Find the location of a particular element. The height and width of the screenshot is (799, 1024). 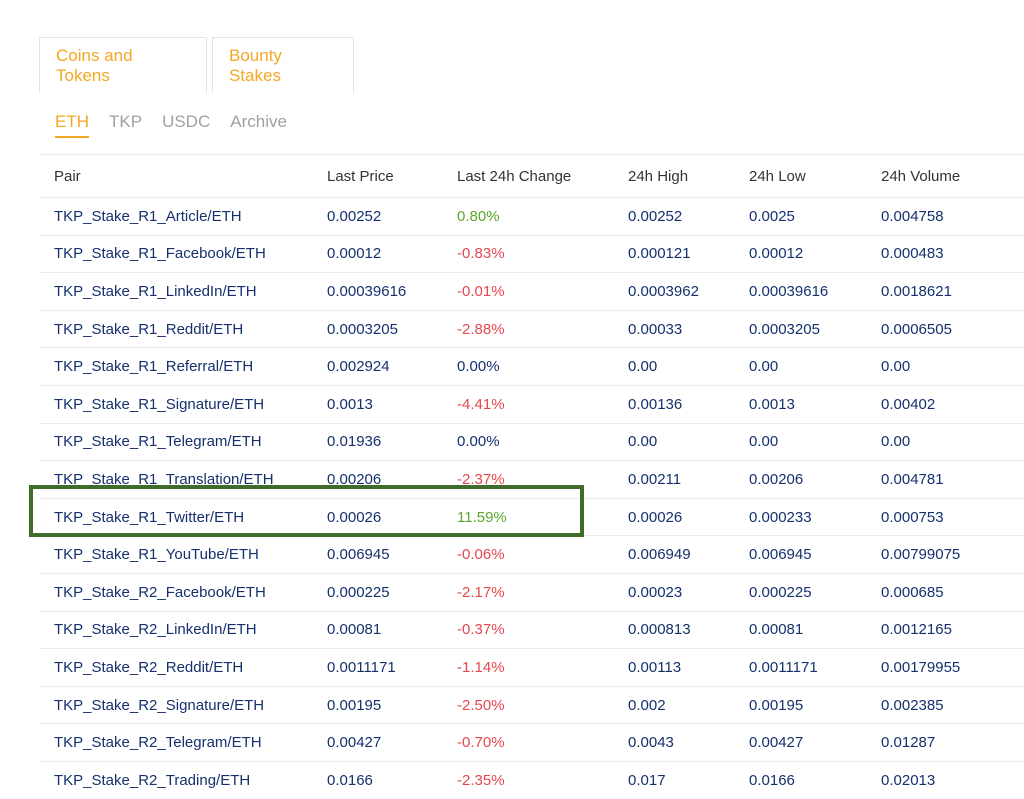

low-value: 0.0166 is located at coordinates (815, 779).